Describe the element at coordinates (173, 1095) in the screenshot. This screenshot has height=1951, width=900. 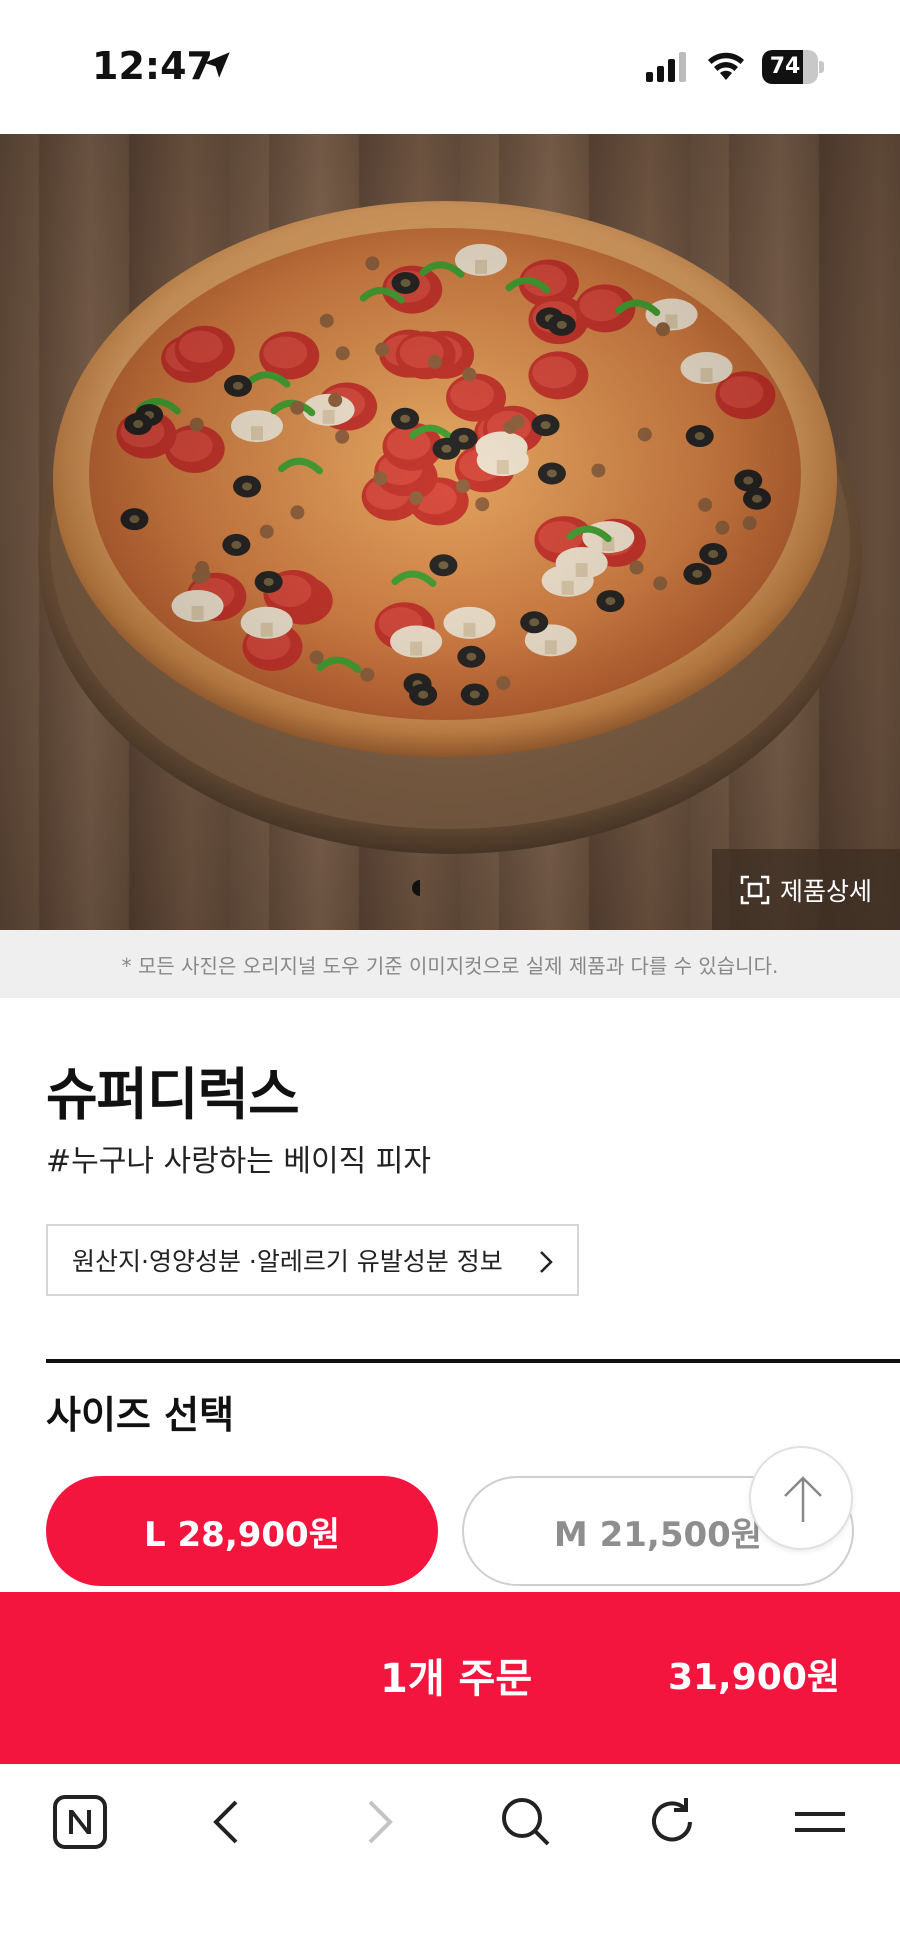
I see `product-title: 슈퍼디럭스` at that location.